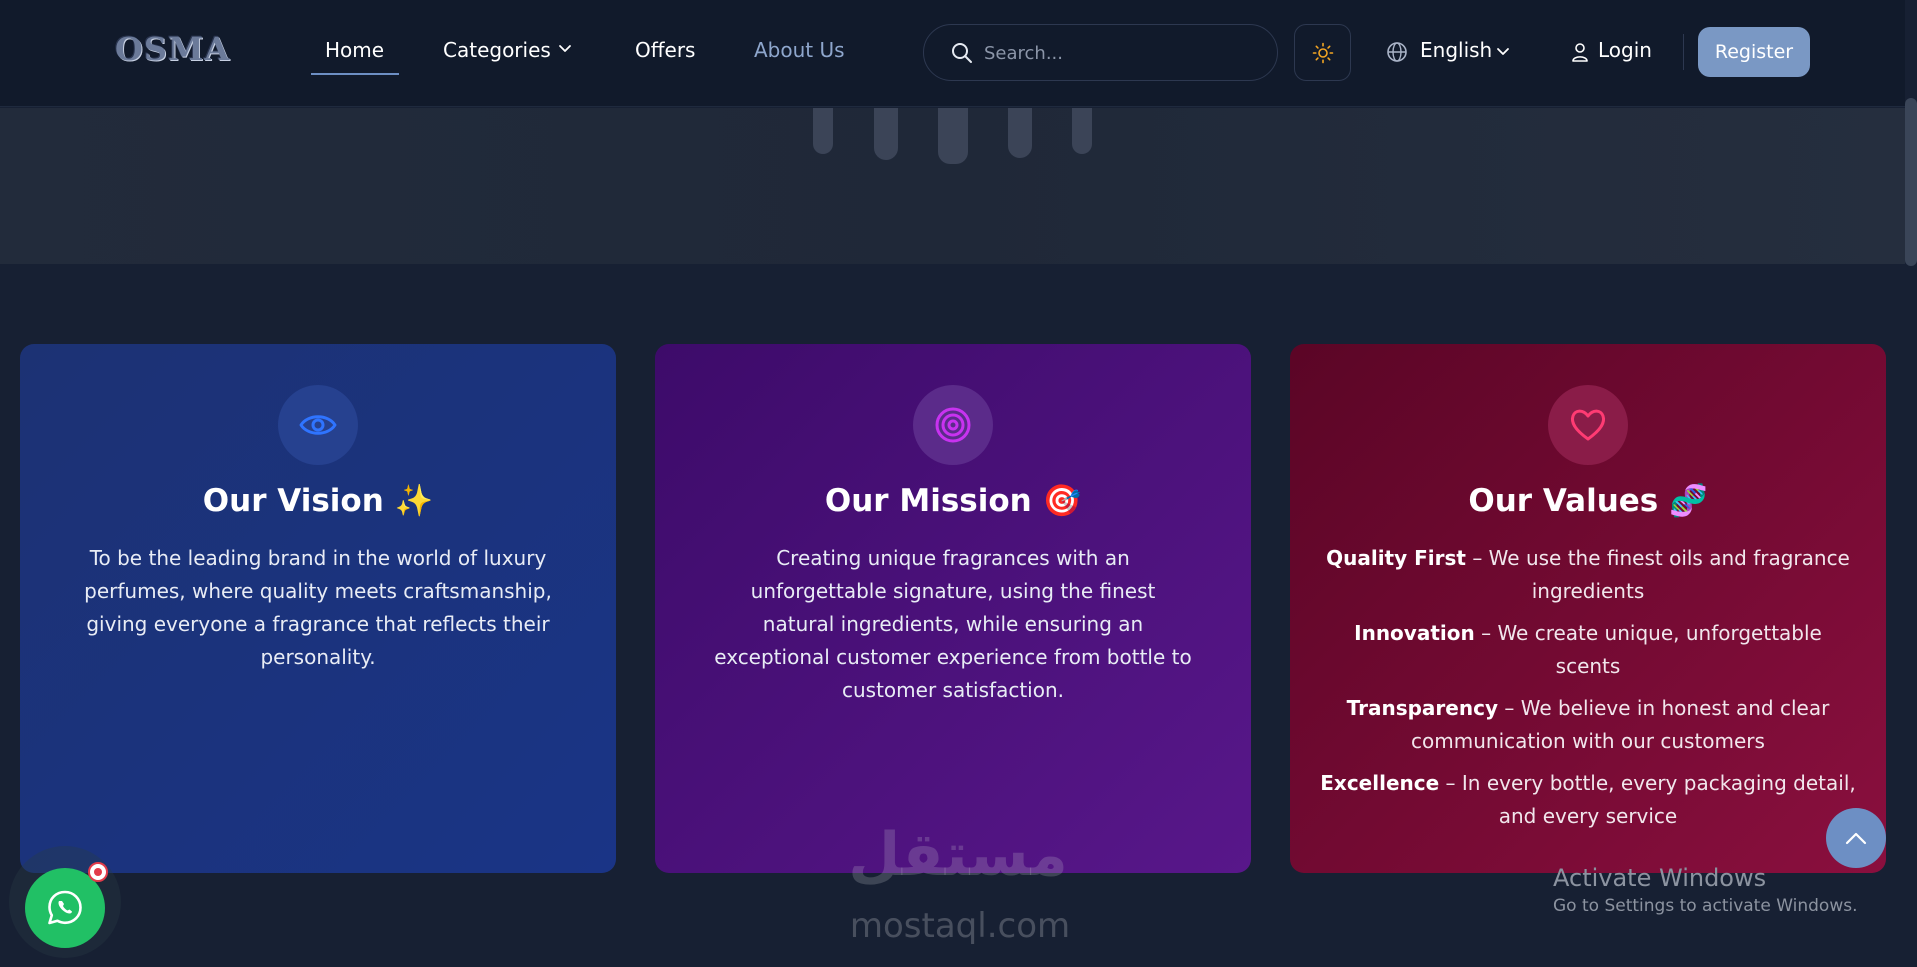 The width and height of the screenshot is (1917, 967). I want to click on nav-offers-link: Offers, so click(665, 50).